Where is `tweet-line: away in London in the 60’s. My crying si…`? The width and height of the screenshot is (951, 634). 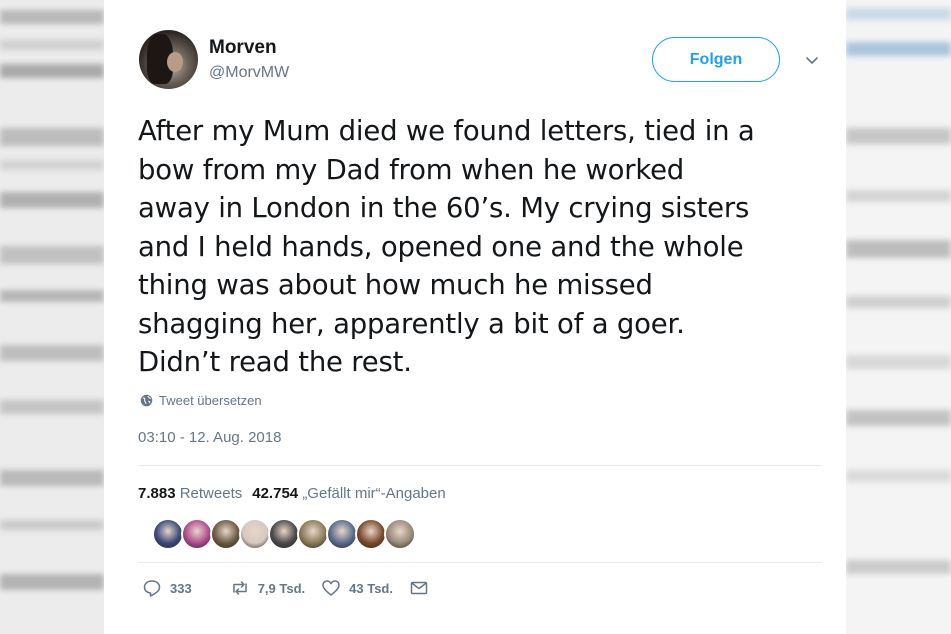
tweet-line: away in London in the 60’s. My crying si… is located at coordinates (444, 208).